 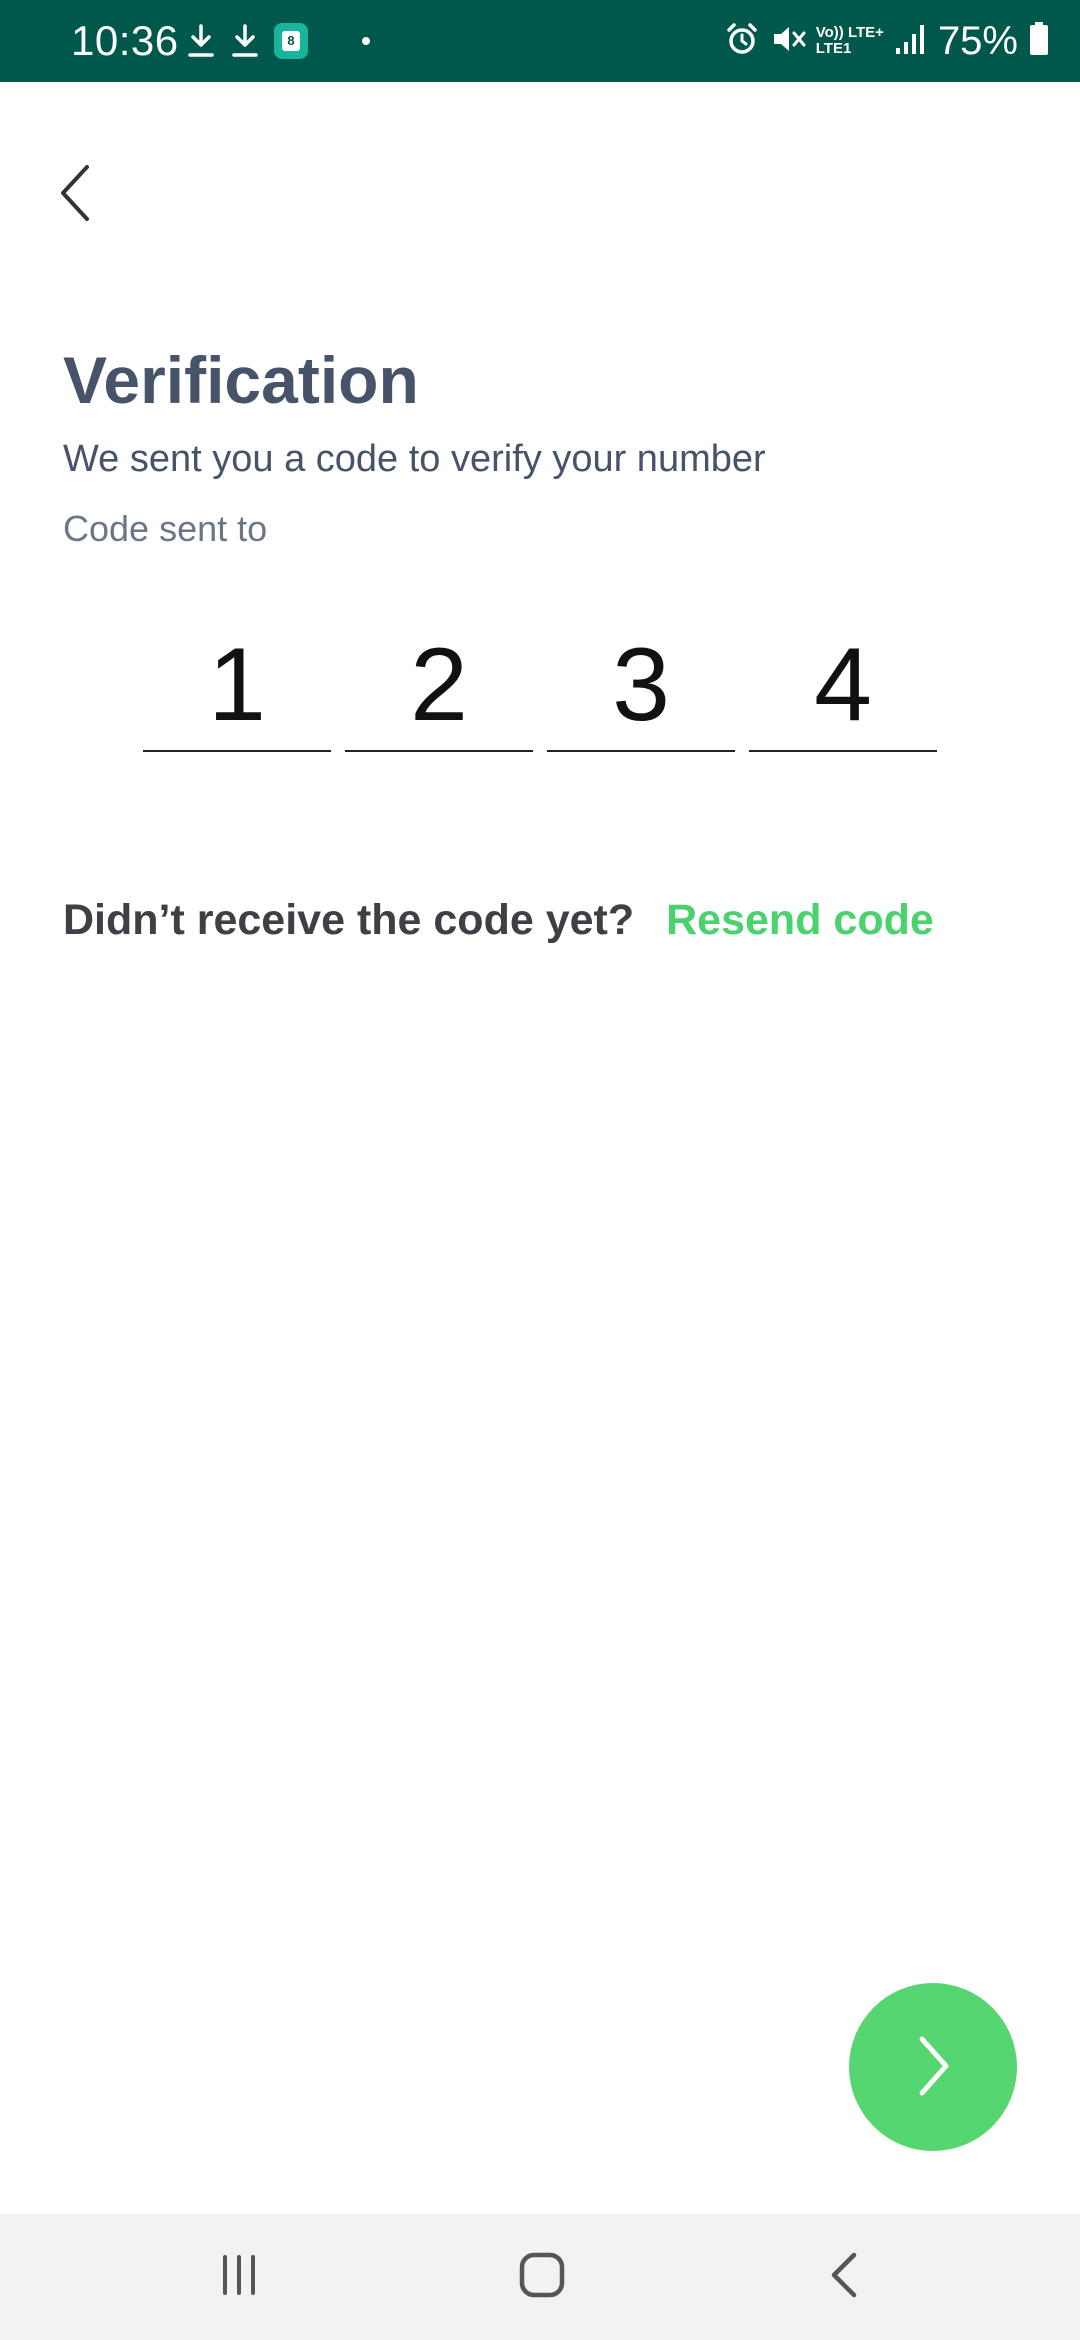 I want to click on home-button, so click(x=542, y=2277).